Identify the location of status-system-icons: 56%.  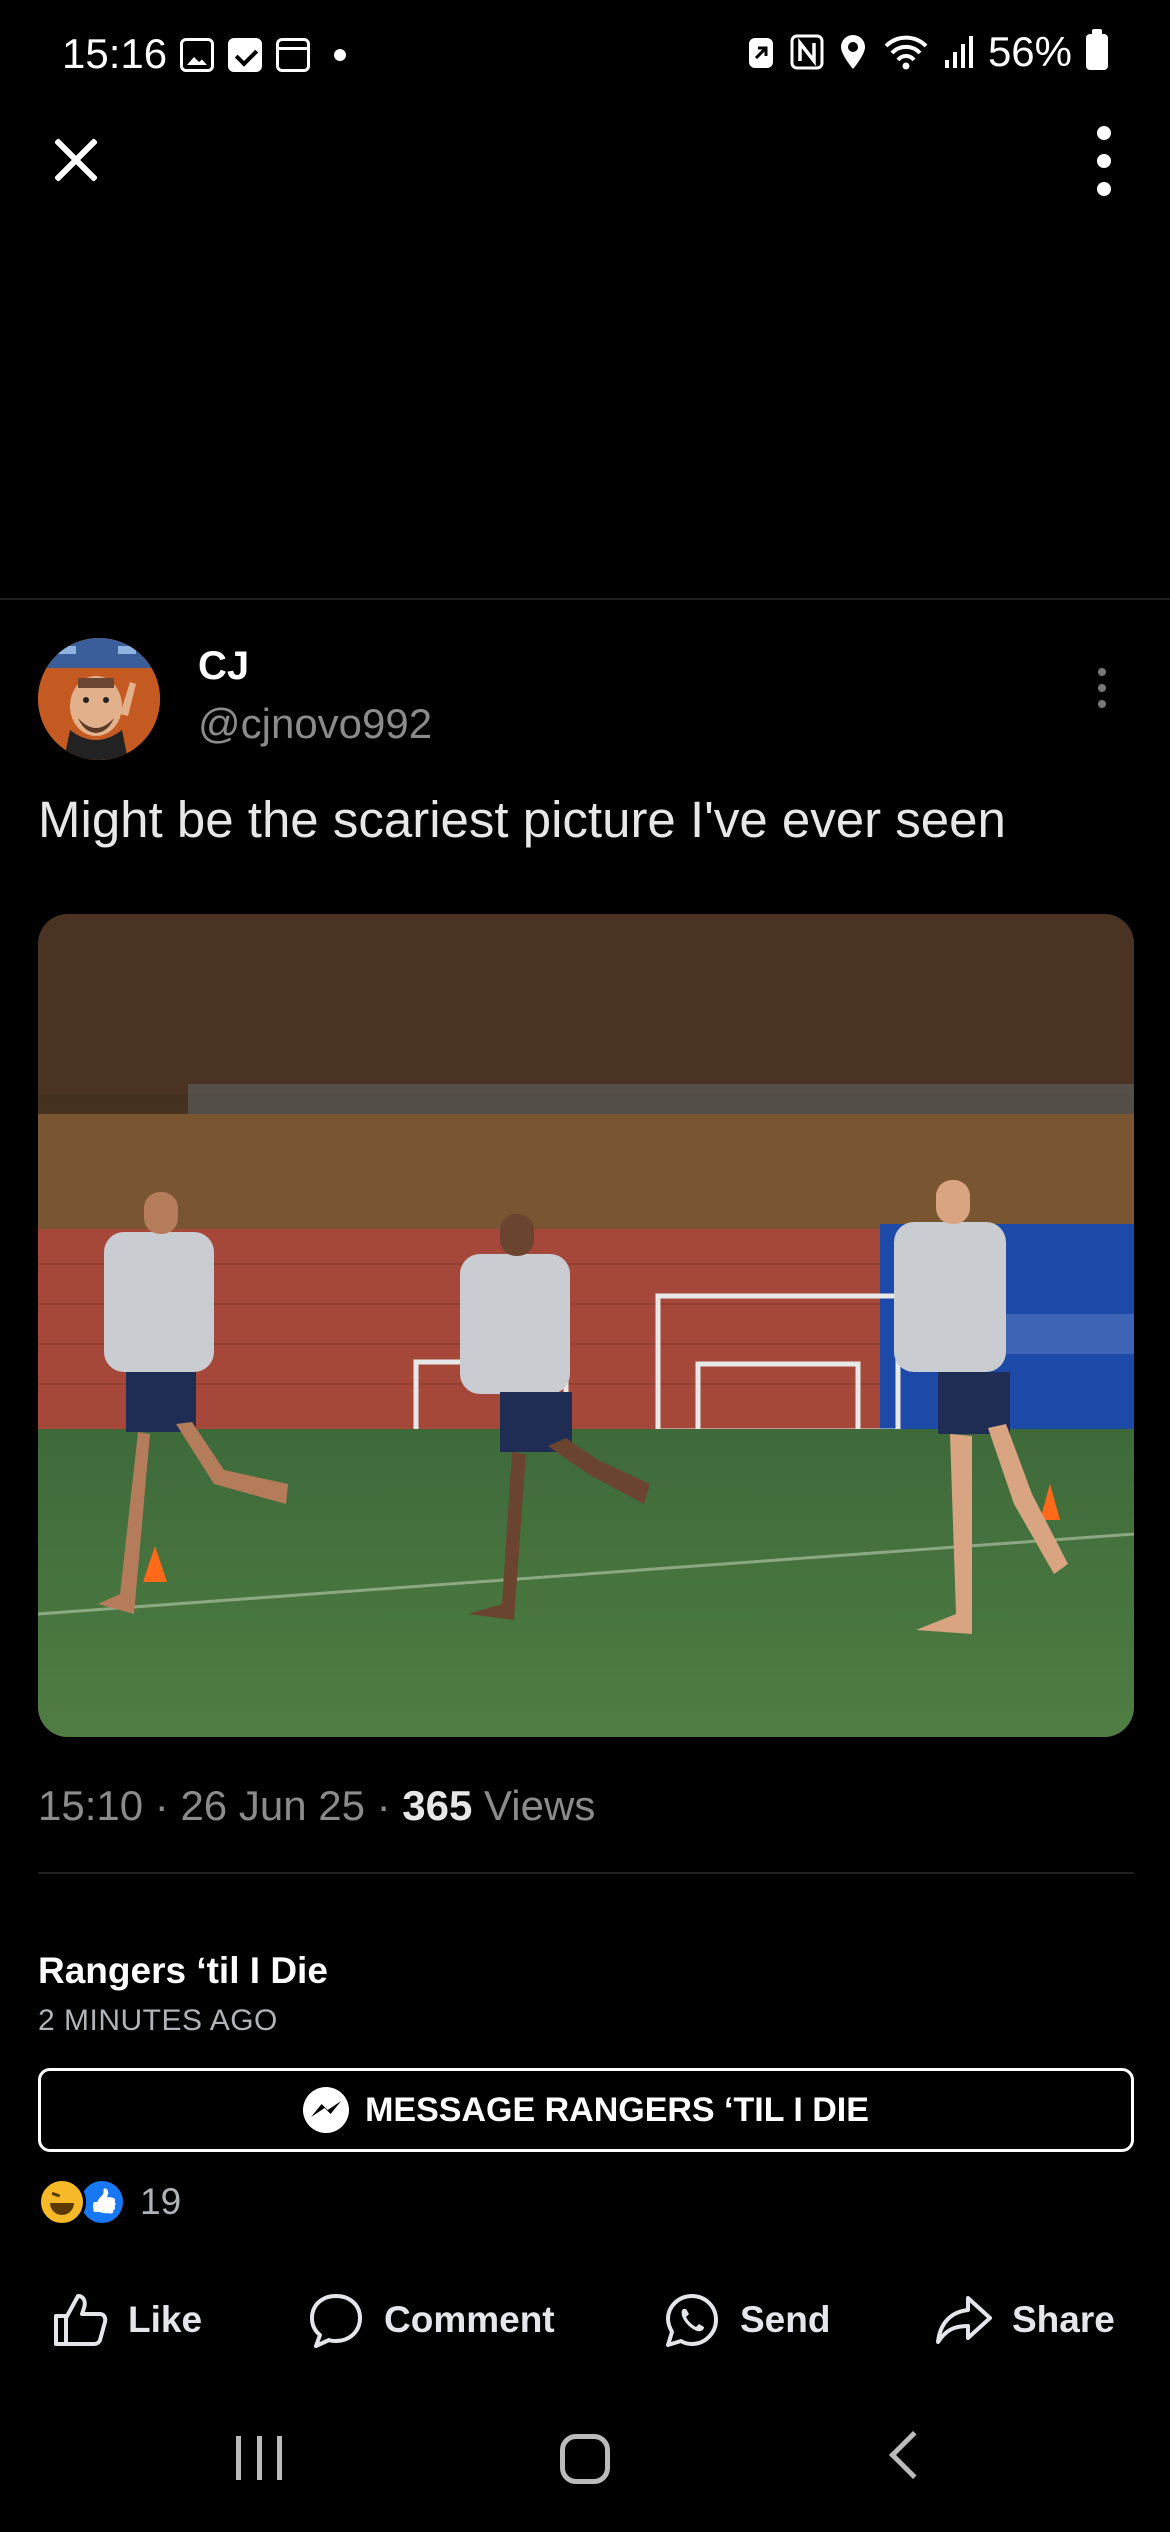
(927, 52).